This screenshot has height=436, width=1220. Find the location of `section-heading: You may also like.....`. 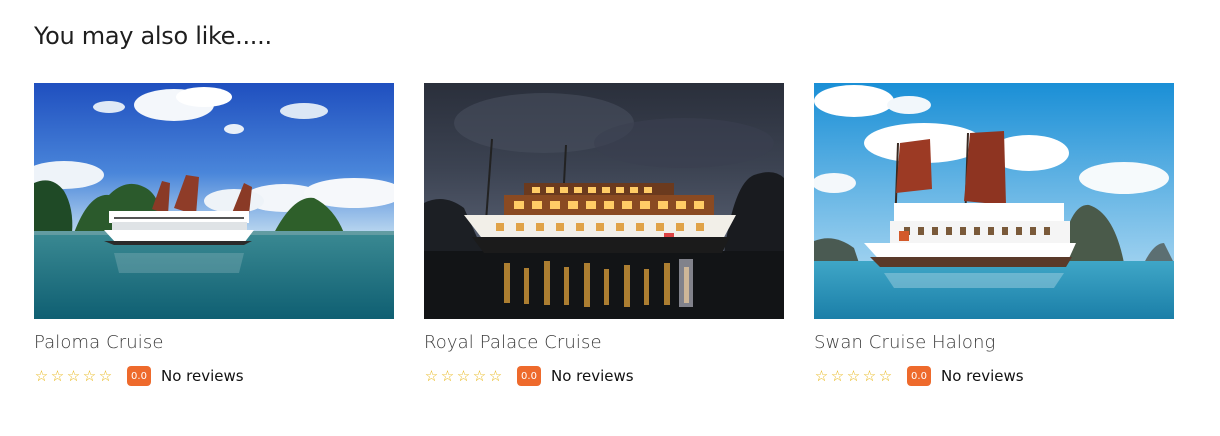

section-heading: You may also like..... is located at coordinates (153, 36).